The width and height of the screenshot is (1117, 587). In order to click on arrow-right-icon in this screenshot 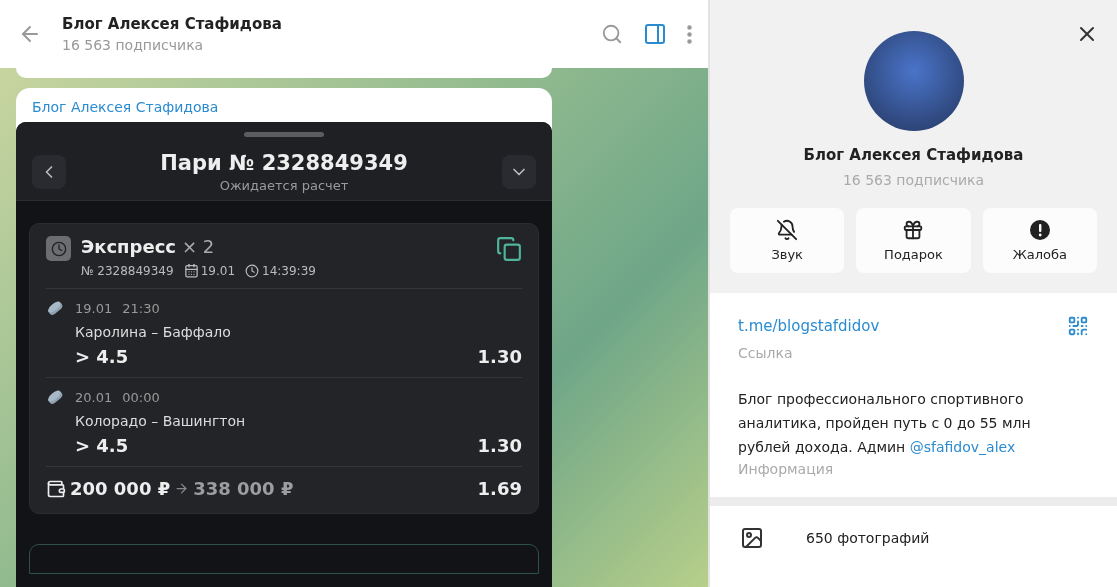, I will do `click(182, 488)`.